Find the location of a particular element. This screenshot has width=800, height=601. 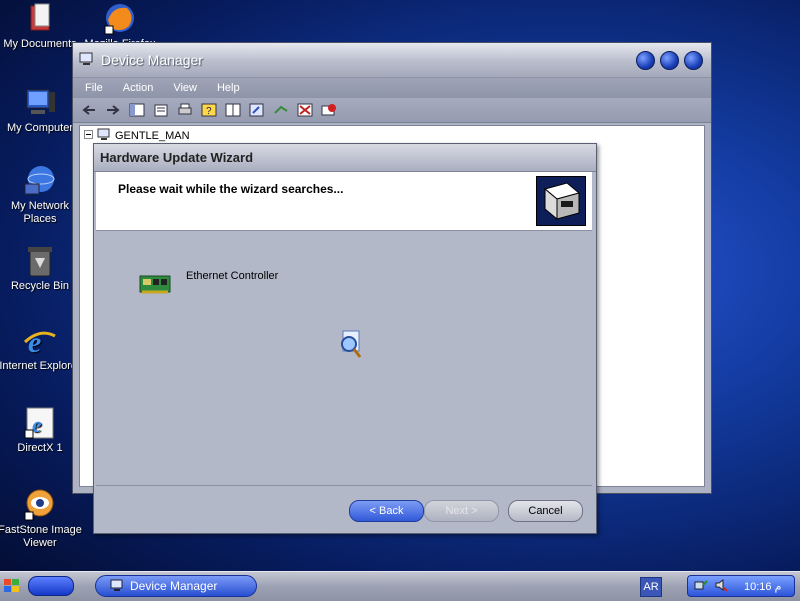

properties-icon is located at coordinates (161, 110).